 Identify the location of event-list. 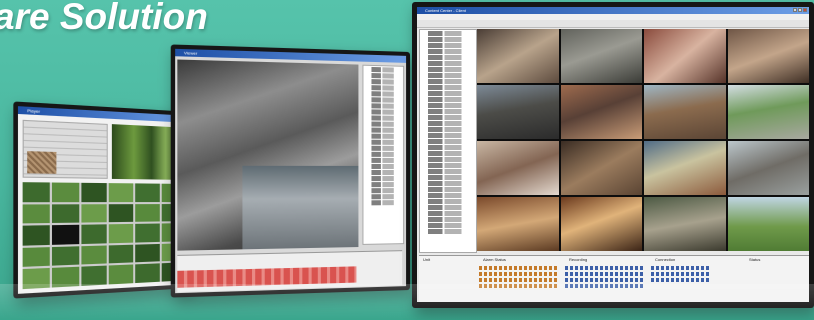
(383, 154).